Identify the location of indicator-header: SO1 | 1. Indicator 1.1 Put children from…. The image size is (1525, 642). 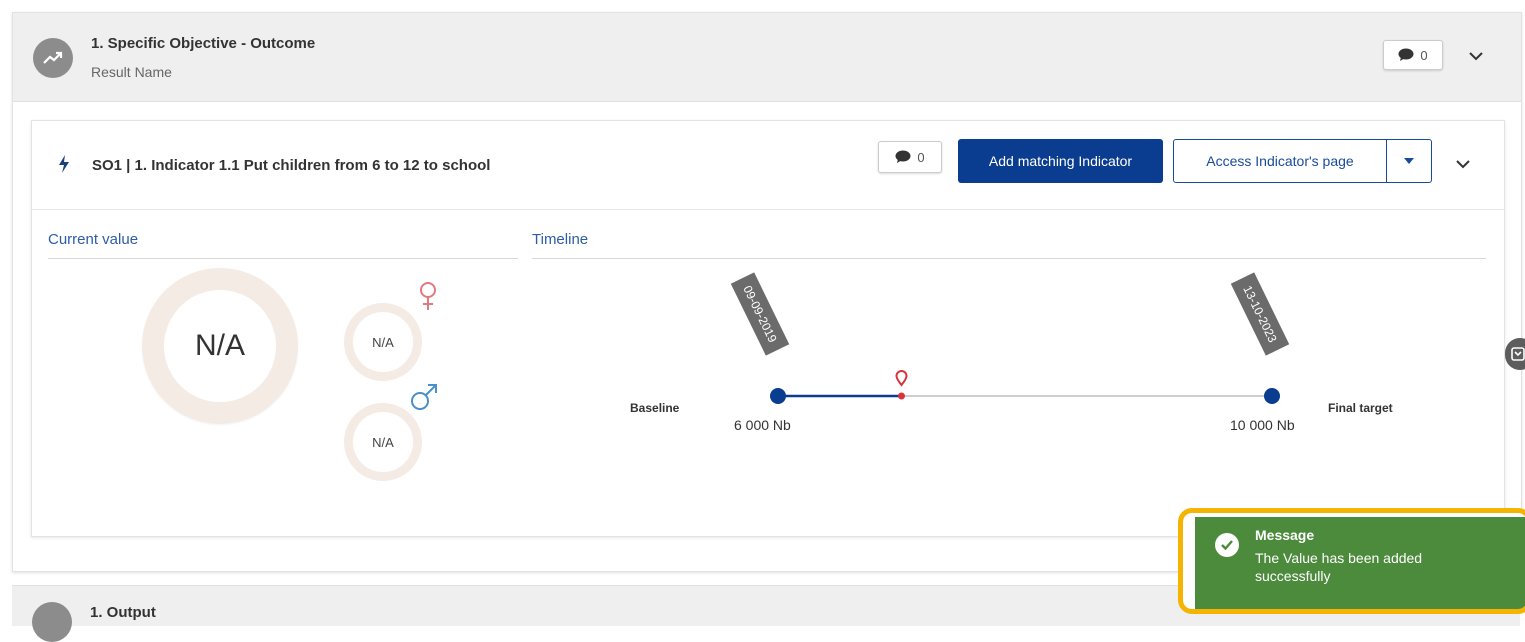
(768, 165).